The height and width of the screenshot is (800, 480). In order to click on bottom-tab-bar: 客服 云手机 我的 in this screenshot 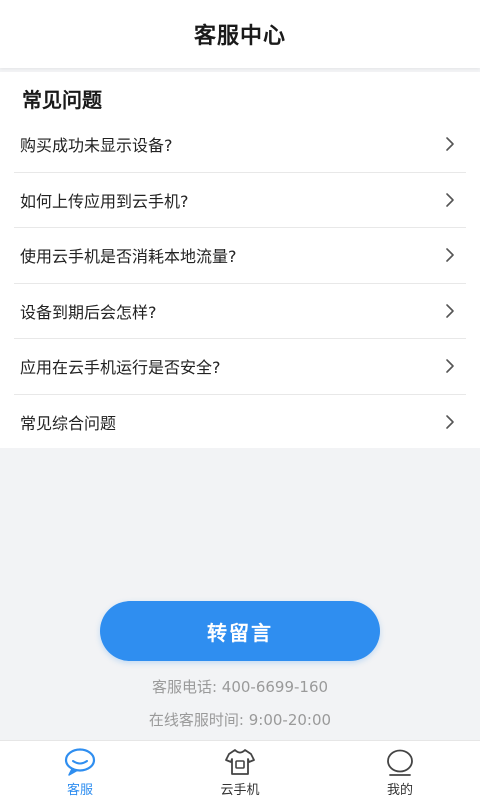, I will do `click(240, 770)`.